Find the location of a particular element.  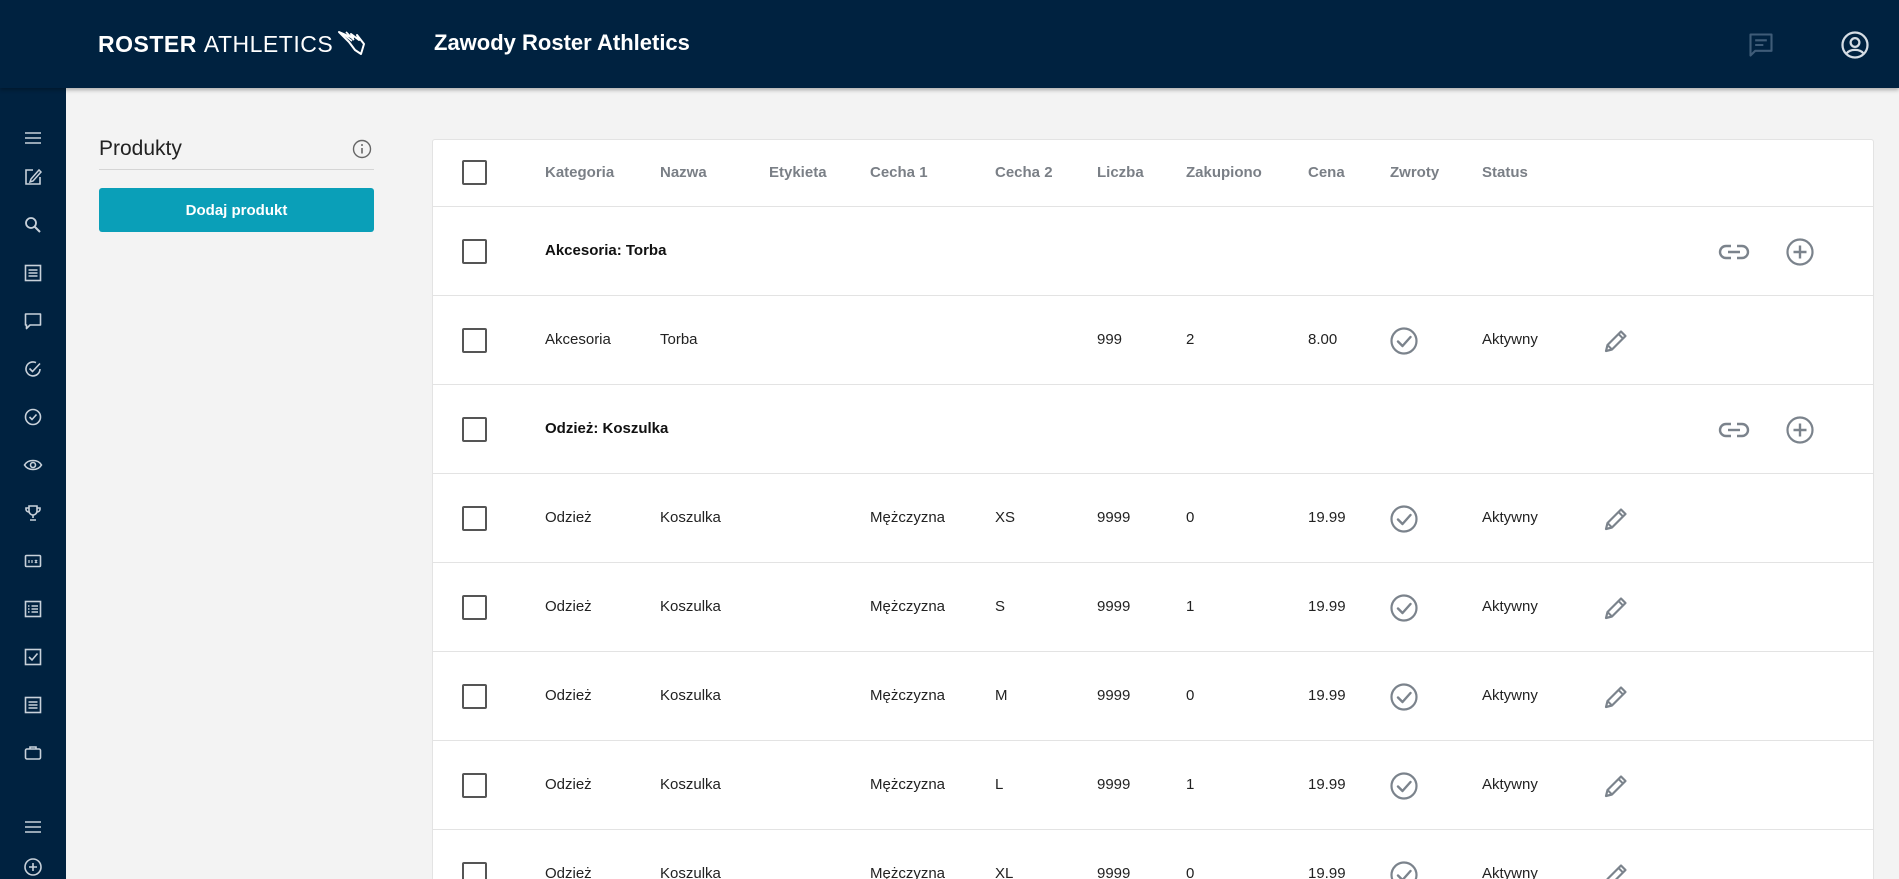

cell-cecha-2: XS is located at coordinates (1005, 517).